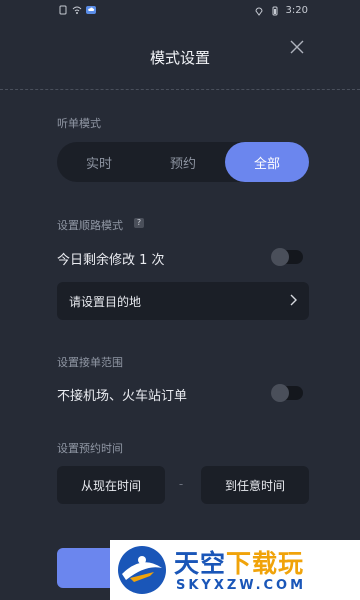 Image resolution: width=360 pixels, height=600 pixels. Describe the element at coordinates (293, 300) in the screenshot. I see `chevron-right-icon` at that location.